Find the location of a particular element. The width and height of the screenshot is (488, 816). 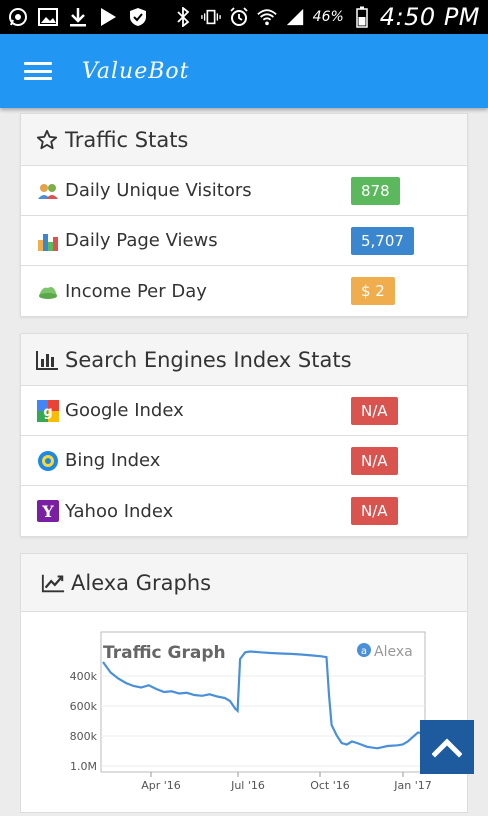

yahoo-icon: Y is located at coordinates (48, 511).